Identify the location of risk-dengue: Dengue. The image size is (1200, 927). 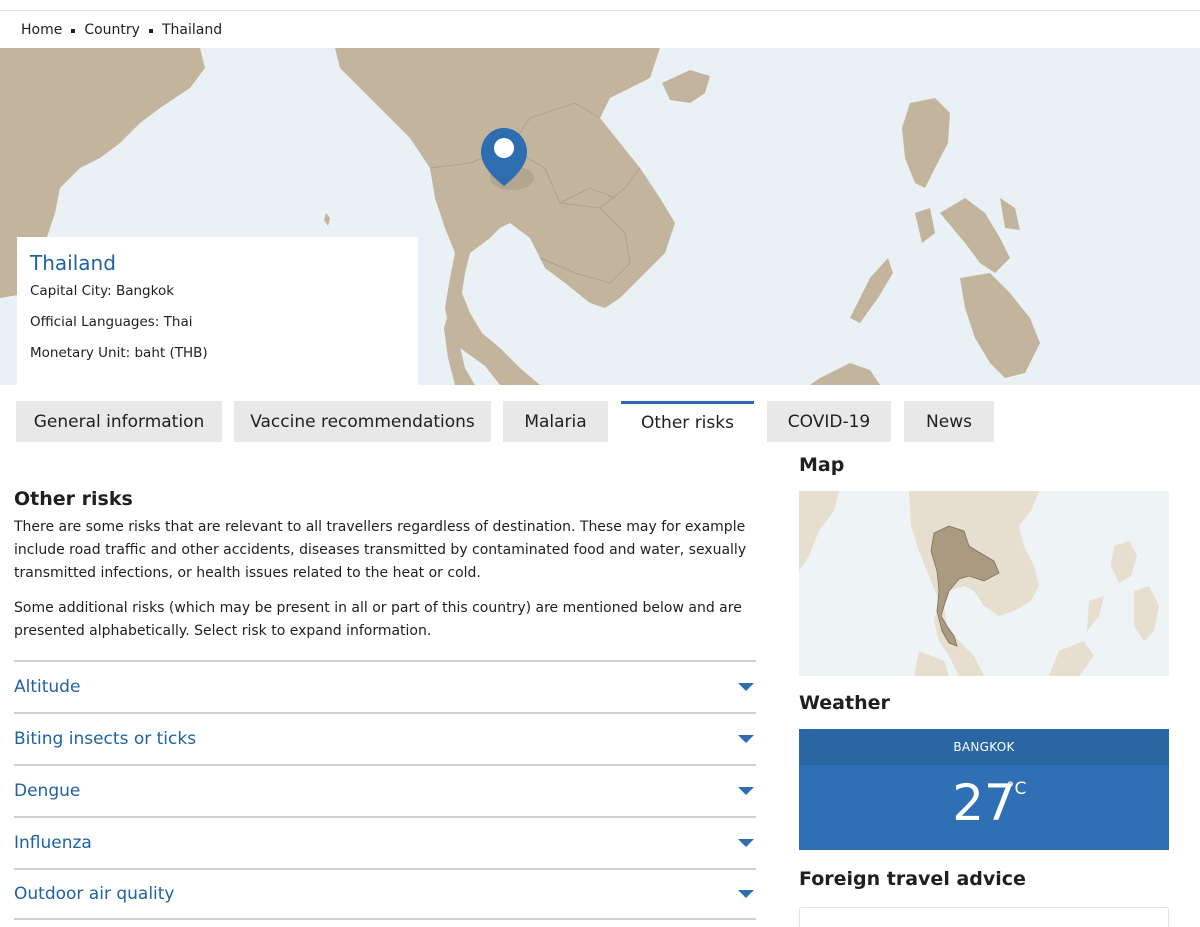
(385, 790).